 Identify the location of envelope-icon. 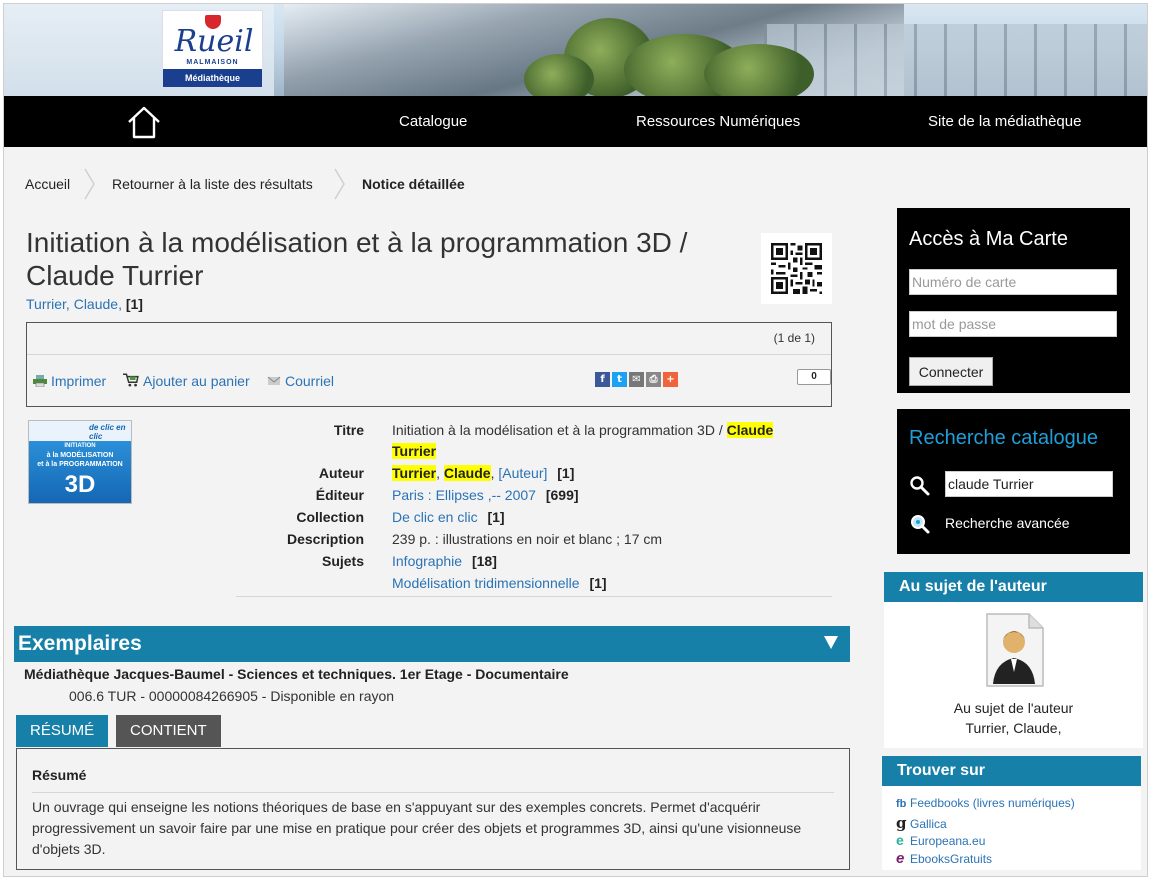
(274, 380).